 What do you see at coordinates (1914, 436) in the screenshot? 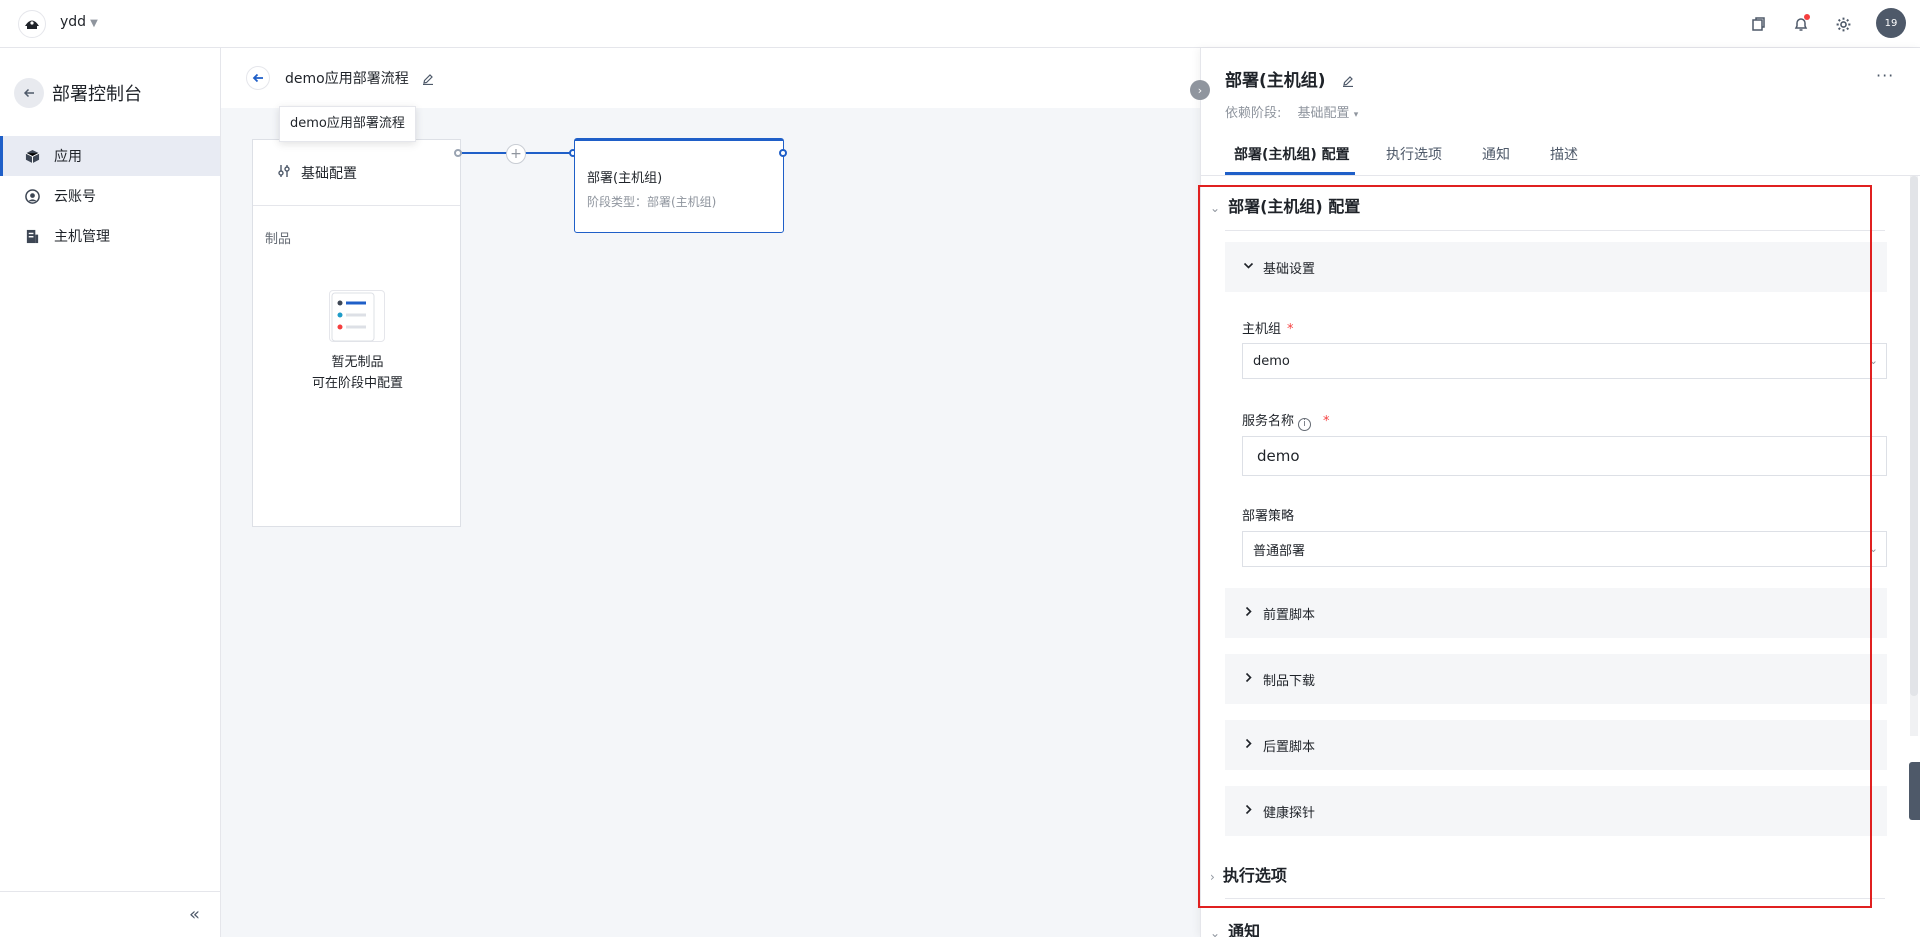
I see `panel-scrollbar-thumb` at bounding box center [1914, 436].